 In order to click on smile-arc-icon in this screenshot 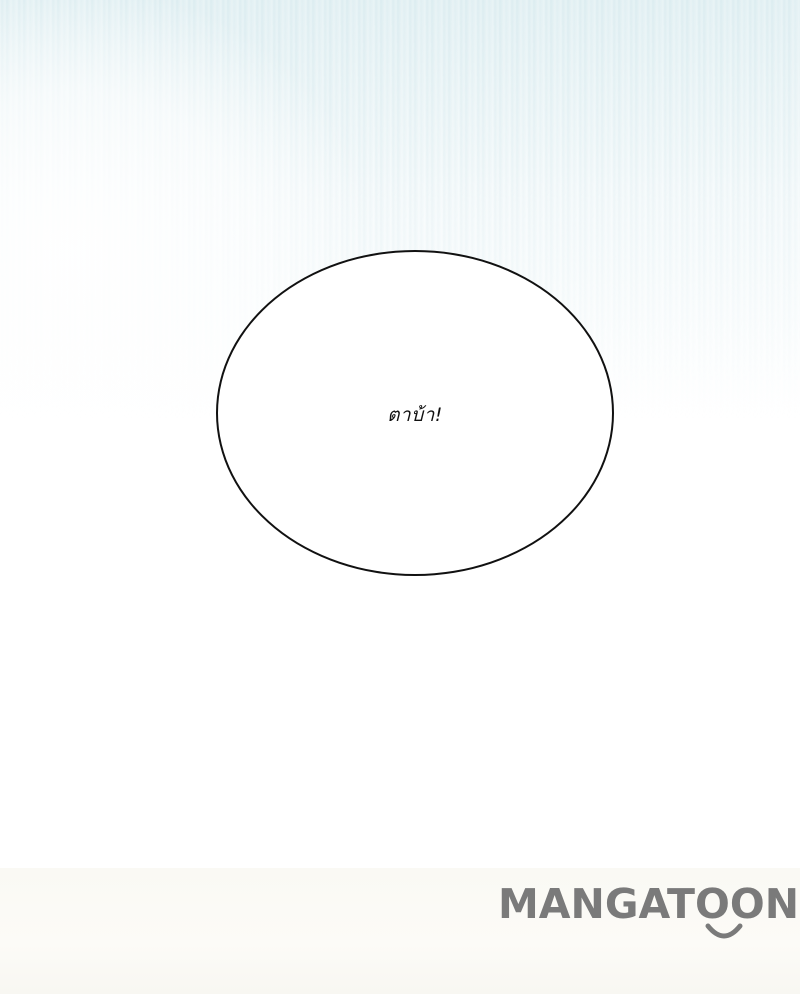, I will do `click(724, 931)`.